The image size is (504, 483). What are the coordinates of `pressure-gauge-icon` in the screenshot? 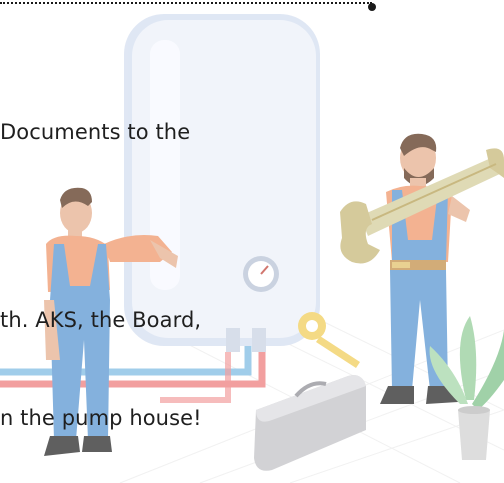 It's located at (261, 274).